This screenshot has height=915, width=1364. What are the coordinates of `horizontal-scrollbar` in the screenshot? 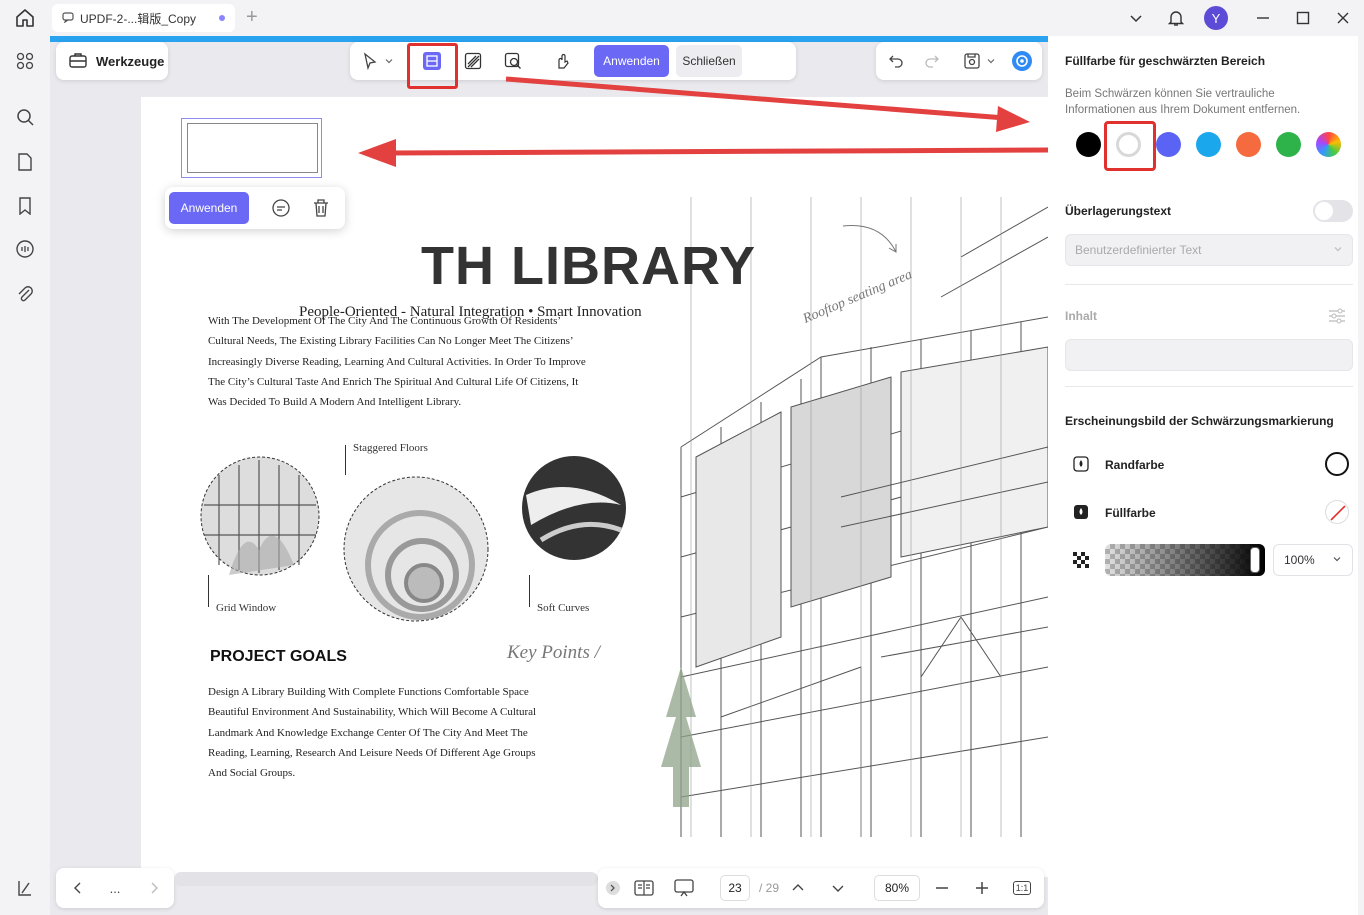 It's located at (386, 879).